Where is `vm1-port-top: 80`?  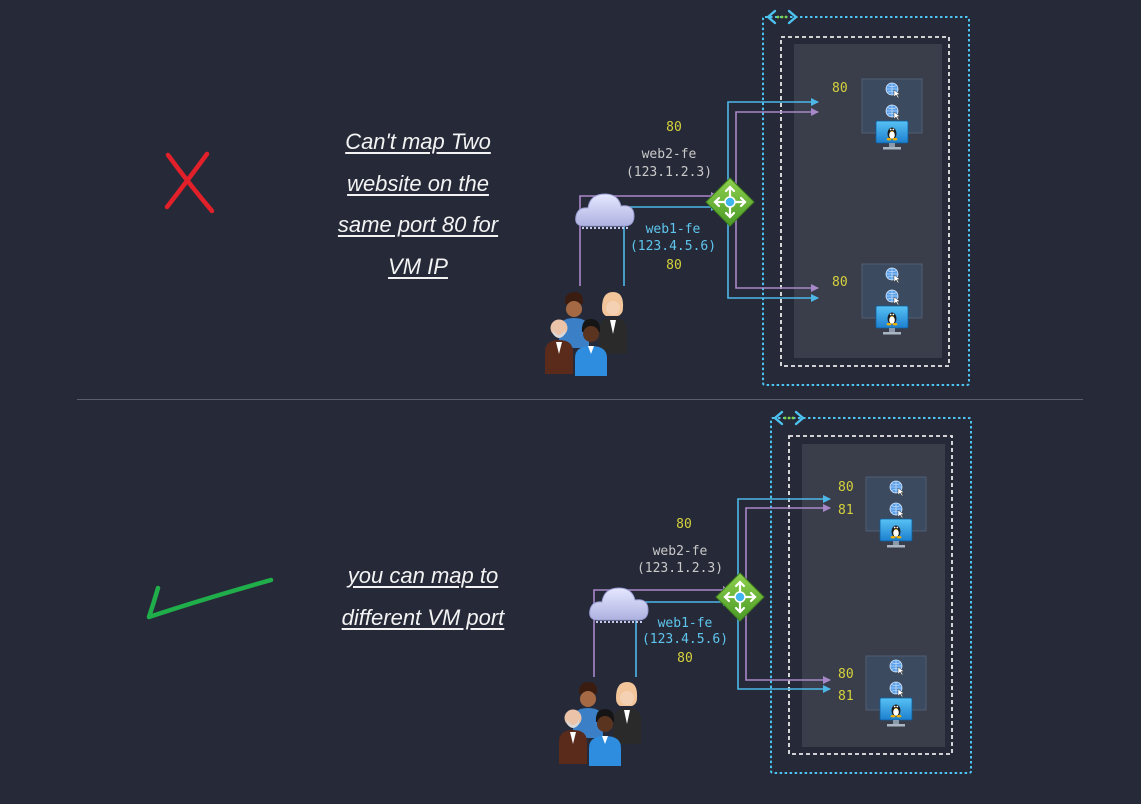
vm1-port-top: 80 is located at coordinates (840, 88).